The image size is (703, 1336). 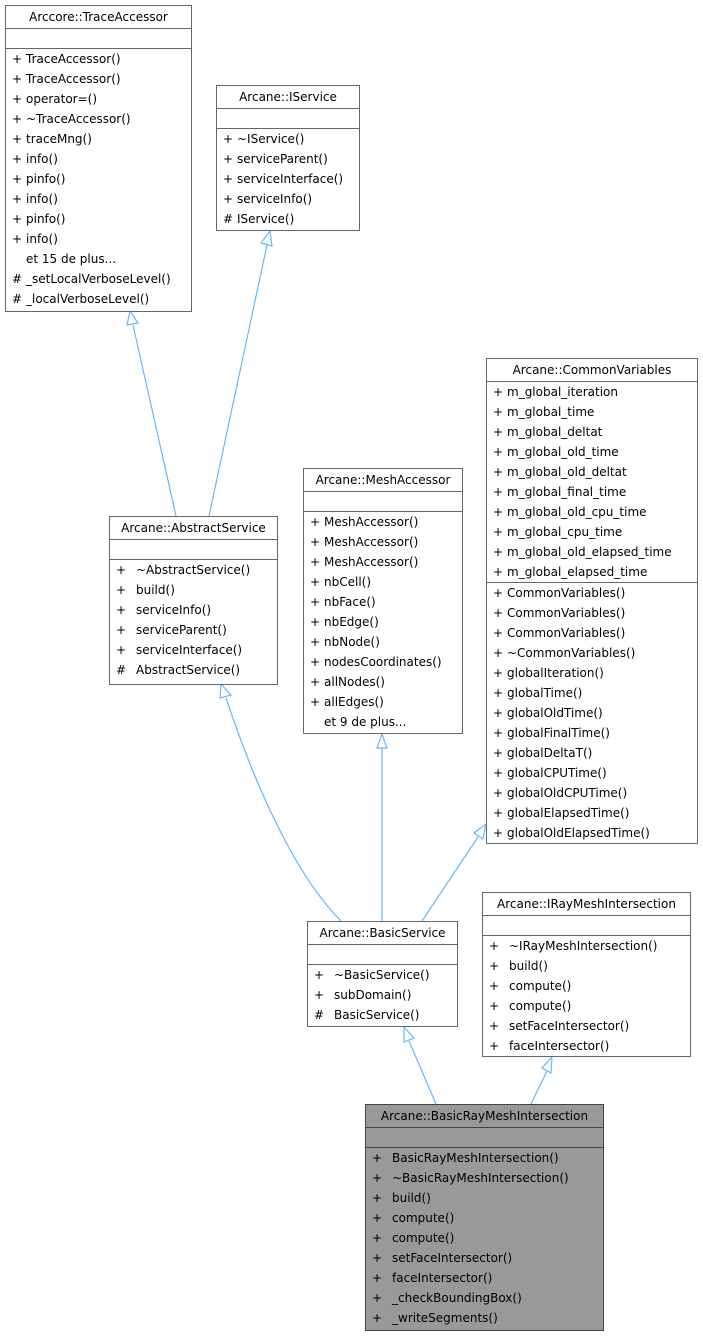 I want to click on member-name: m_global_old_elapsed_time, so click(x=589, y=552).